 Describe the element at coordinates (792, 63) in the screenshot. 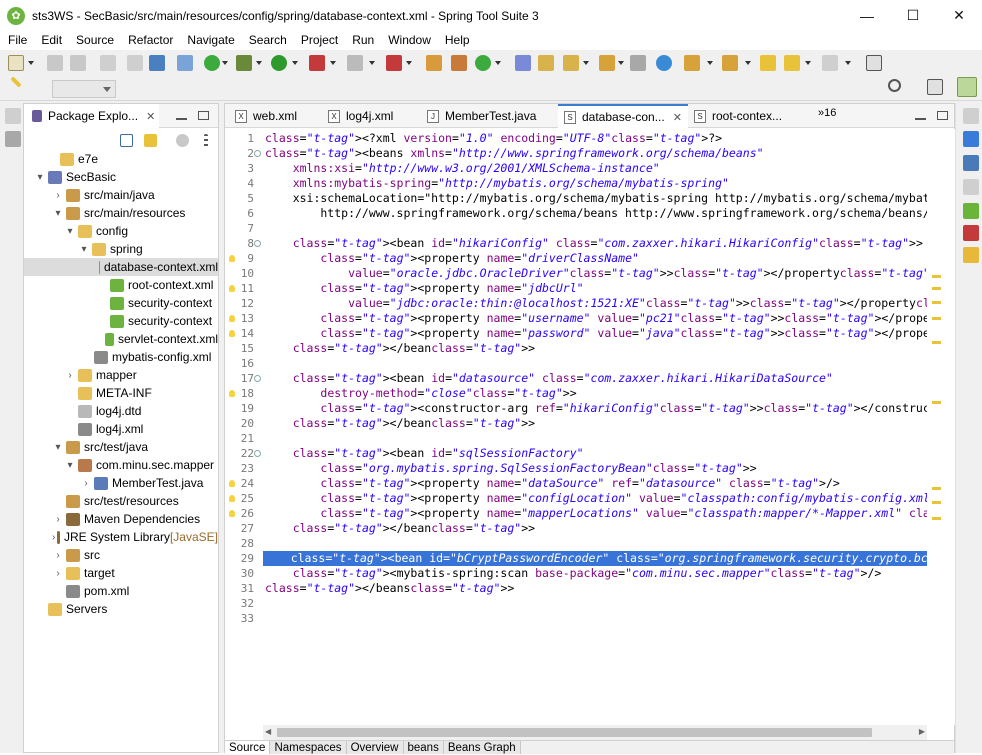

I see `back-icon` at that location.